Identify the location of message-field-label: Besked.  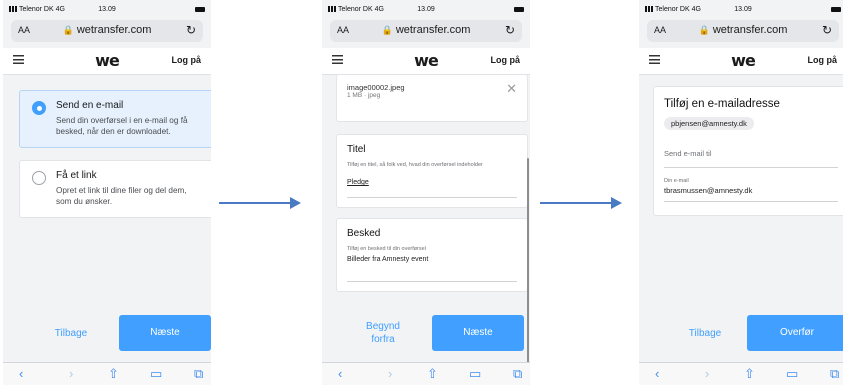
(364, 233).